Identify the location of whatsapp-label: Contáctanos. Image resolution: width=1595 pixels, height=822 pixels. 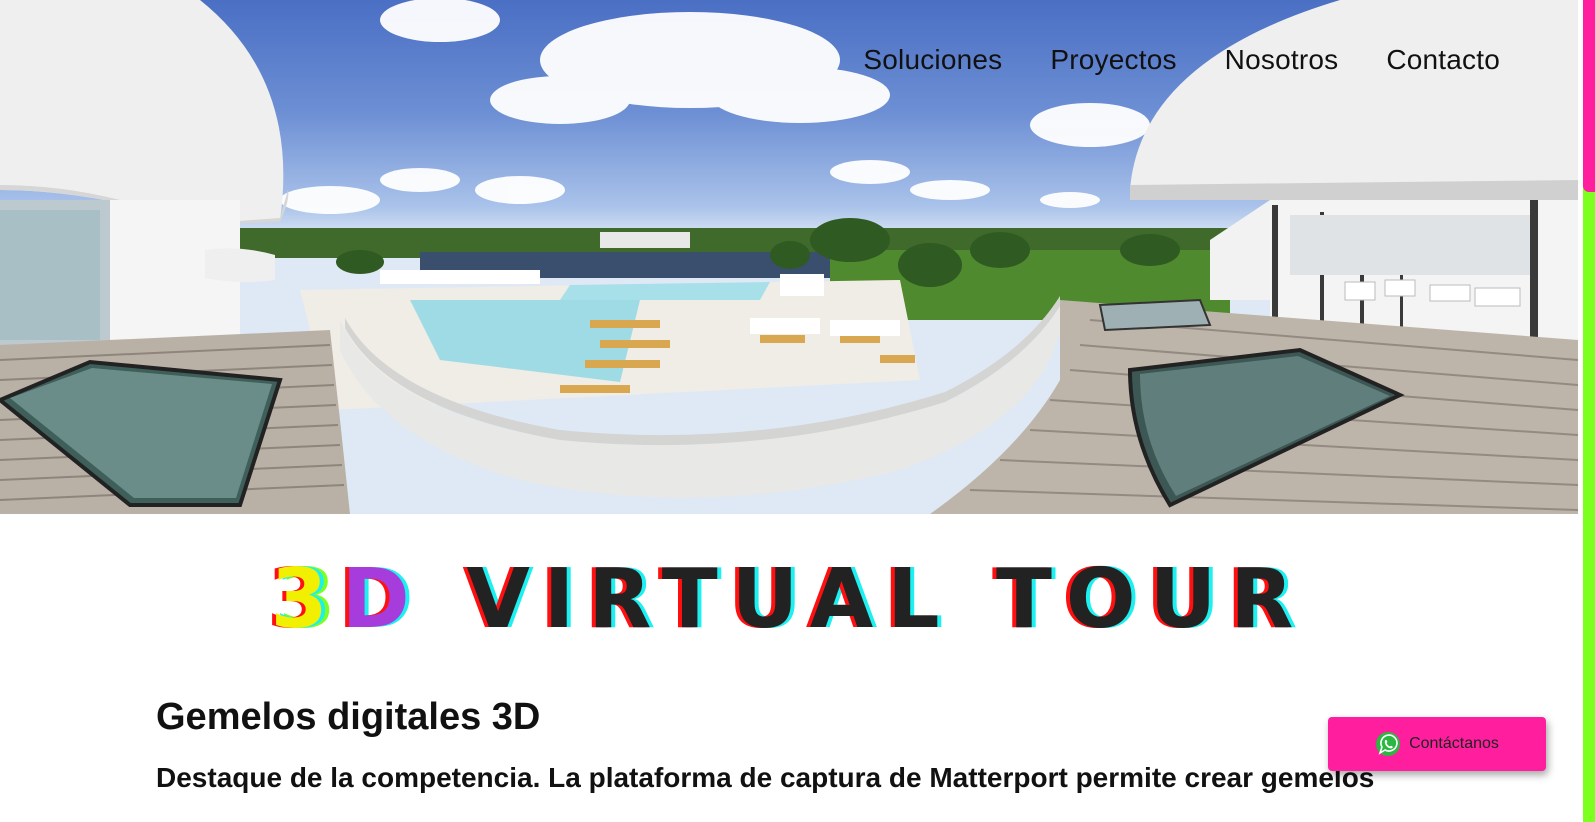
(1454, 743).